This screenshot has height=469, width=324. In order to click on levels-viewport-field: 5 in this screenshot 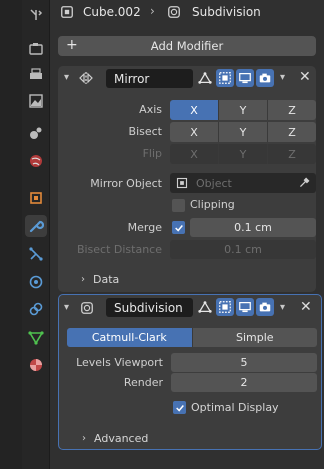, I will do `click(244, 362)`.